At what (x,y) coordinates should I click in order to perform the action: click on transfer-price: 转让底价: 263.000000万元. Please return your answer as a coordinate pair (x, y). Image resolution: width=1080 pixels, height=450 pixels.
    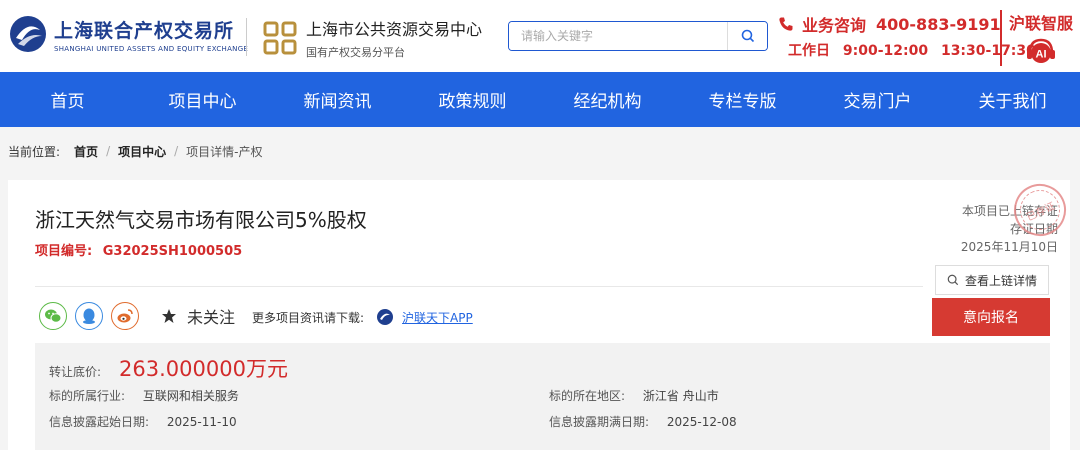
    Looking at the image, I should click on (168, 368).